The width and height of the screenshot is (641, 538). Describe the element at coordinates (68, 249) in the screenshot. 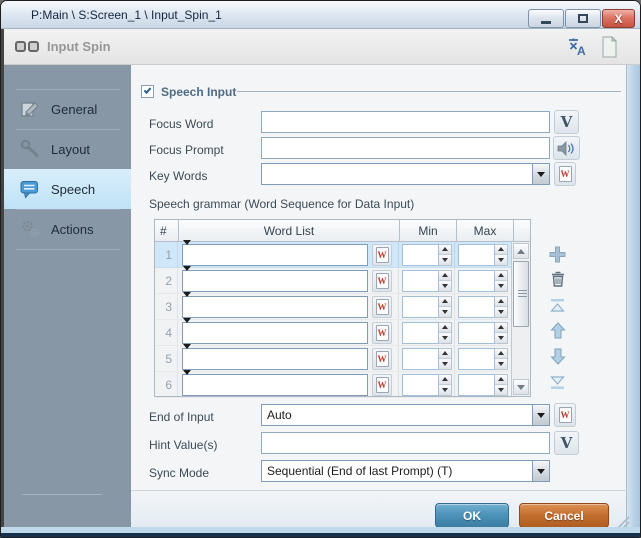

I see `divider` at that location.